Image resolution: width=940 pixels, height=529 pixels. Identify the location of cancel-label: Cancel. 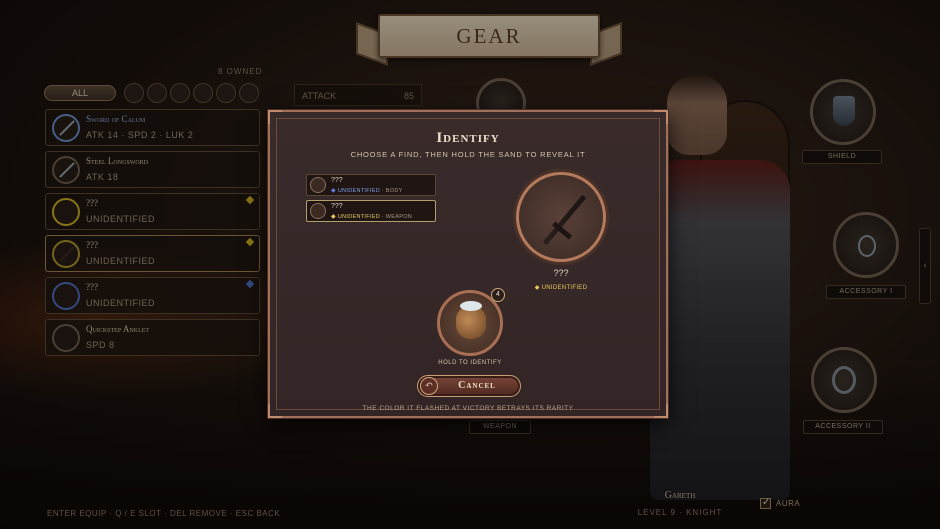
(477, 385).